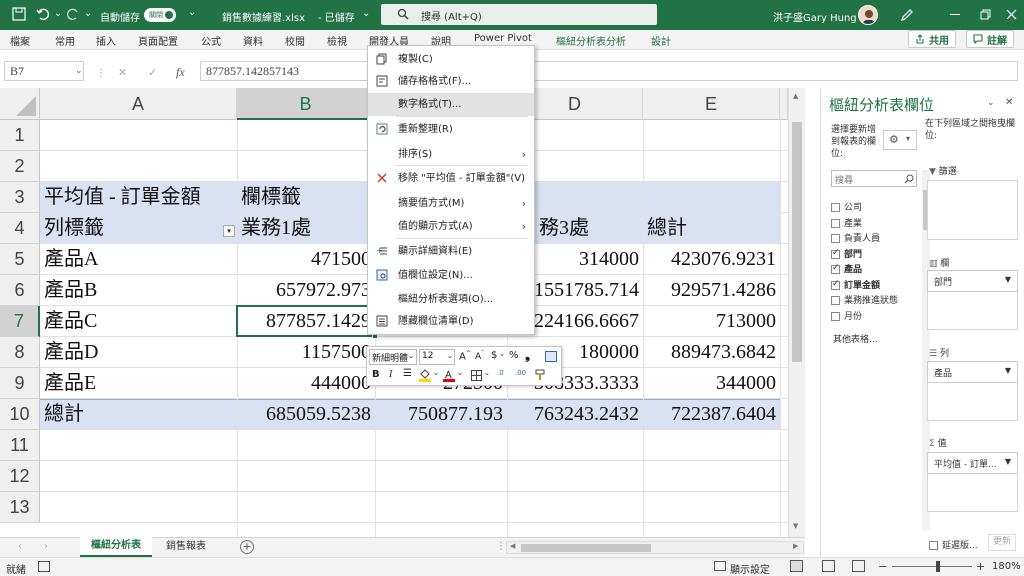  What do you see at coordinates (828, 566) in the screenshot?
I see `page-layout-view-icon` at bounding box center [828, 566].